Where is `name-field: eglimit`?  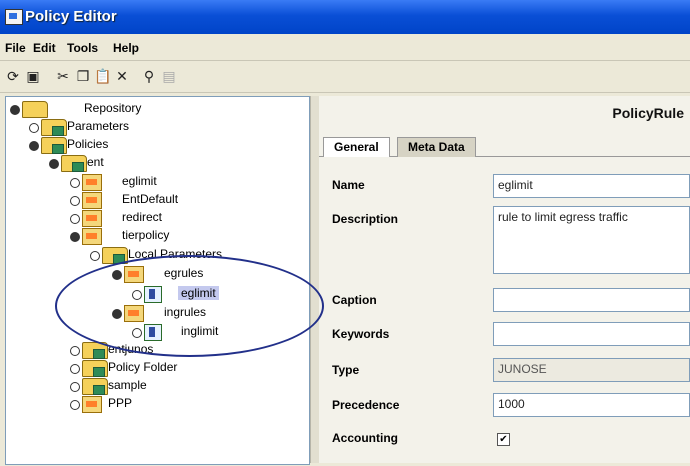
name-field: eglimit is located at coordinates (591, 186).